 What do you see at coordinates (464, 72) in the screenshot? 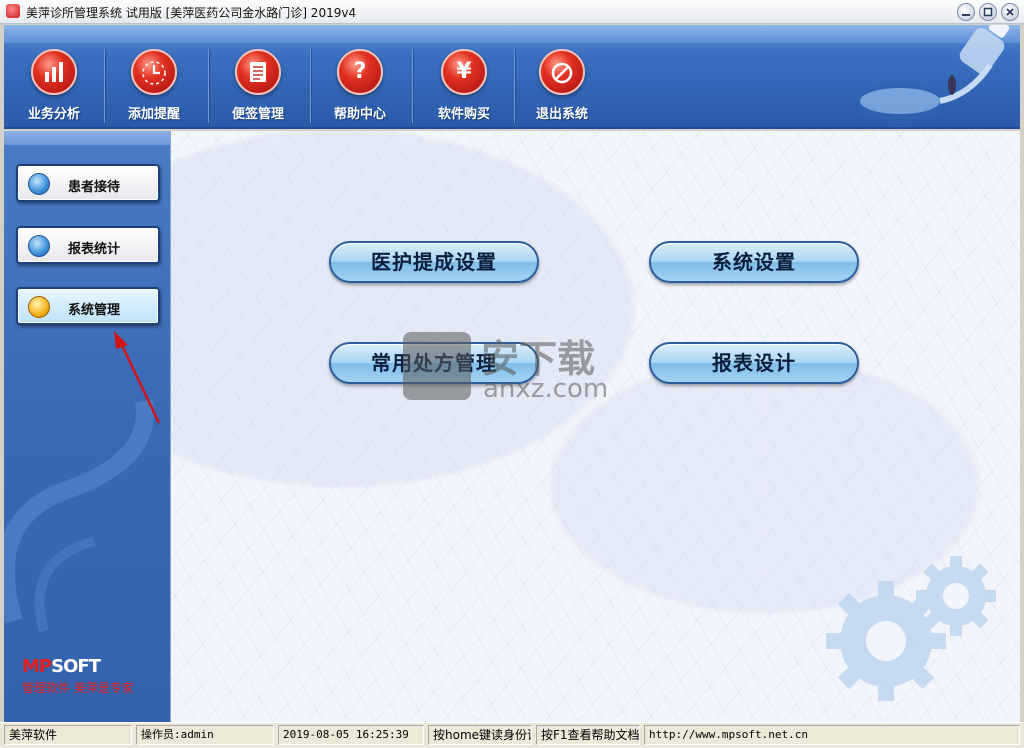
I see `yen-icon: ¥` at bounding box center [464, 72].